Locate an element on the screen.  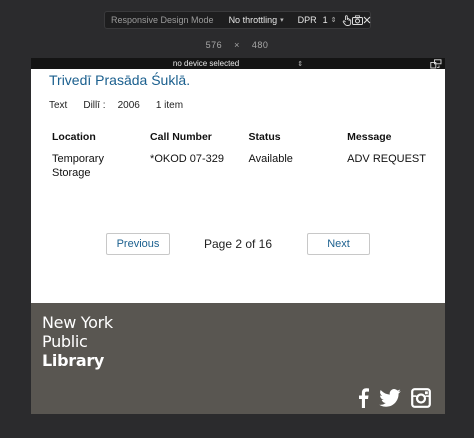
viewport-dimensions: 576 × 480 is located at coordinates (237, 45).